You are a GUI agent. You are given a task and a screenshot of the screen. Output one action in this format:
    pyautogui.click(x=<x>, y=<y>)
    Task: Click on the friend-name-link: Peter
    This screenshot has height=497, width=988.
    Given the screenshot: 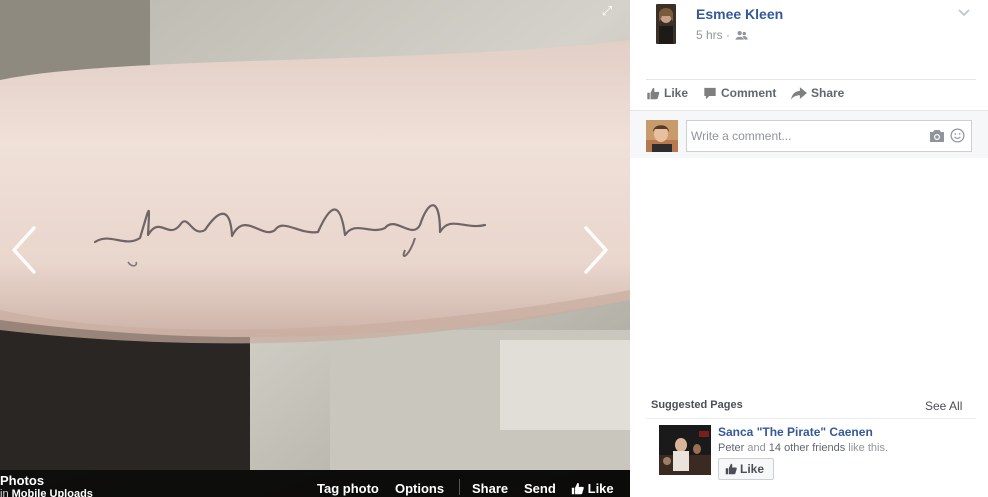 What is the action you would take?
    pyautogui.click(x=731, y=448)
    